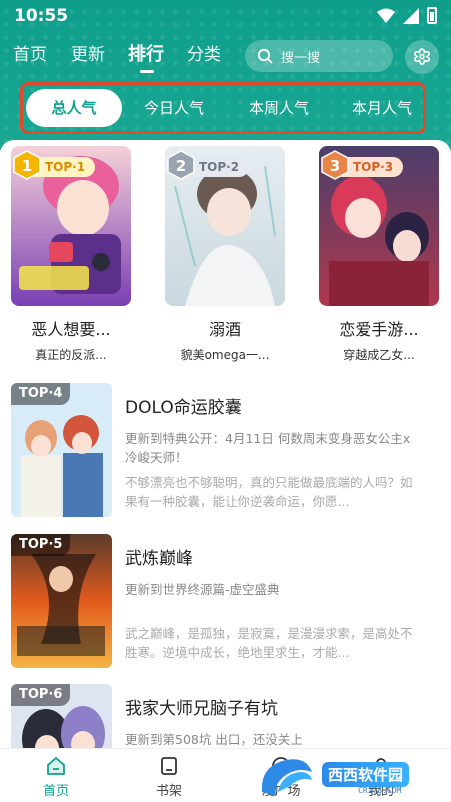  What do you see at coordinates (61, 601) in the screenshot?
I see `comic-cover: TOP·5` at bounding box center [61, 601].